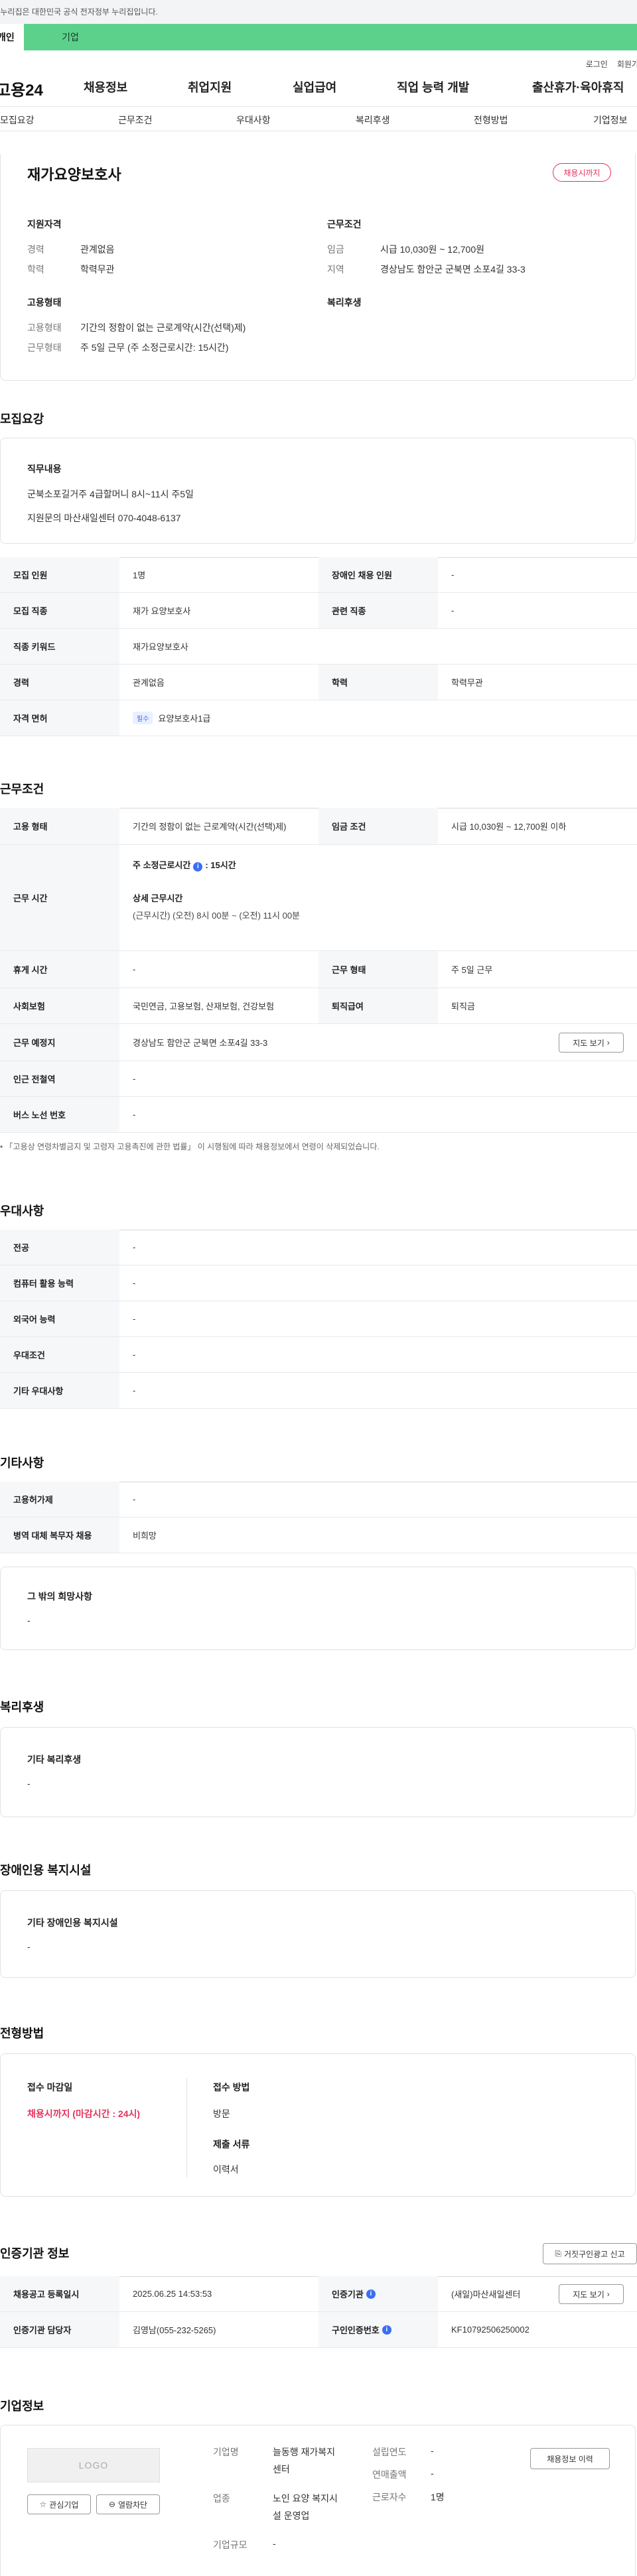  What do you see at coordinates (319, 1043) in the screenshot?
I see `table-row: 근무 예정지 경상남도 함안군 군북면 소포4길 33-3 지도 보기 ›` at bounding box center [319, 1043].